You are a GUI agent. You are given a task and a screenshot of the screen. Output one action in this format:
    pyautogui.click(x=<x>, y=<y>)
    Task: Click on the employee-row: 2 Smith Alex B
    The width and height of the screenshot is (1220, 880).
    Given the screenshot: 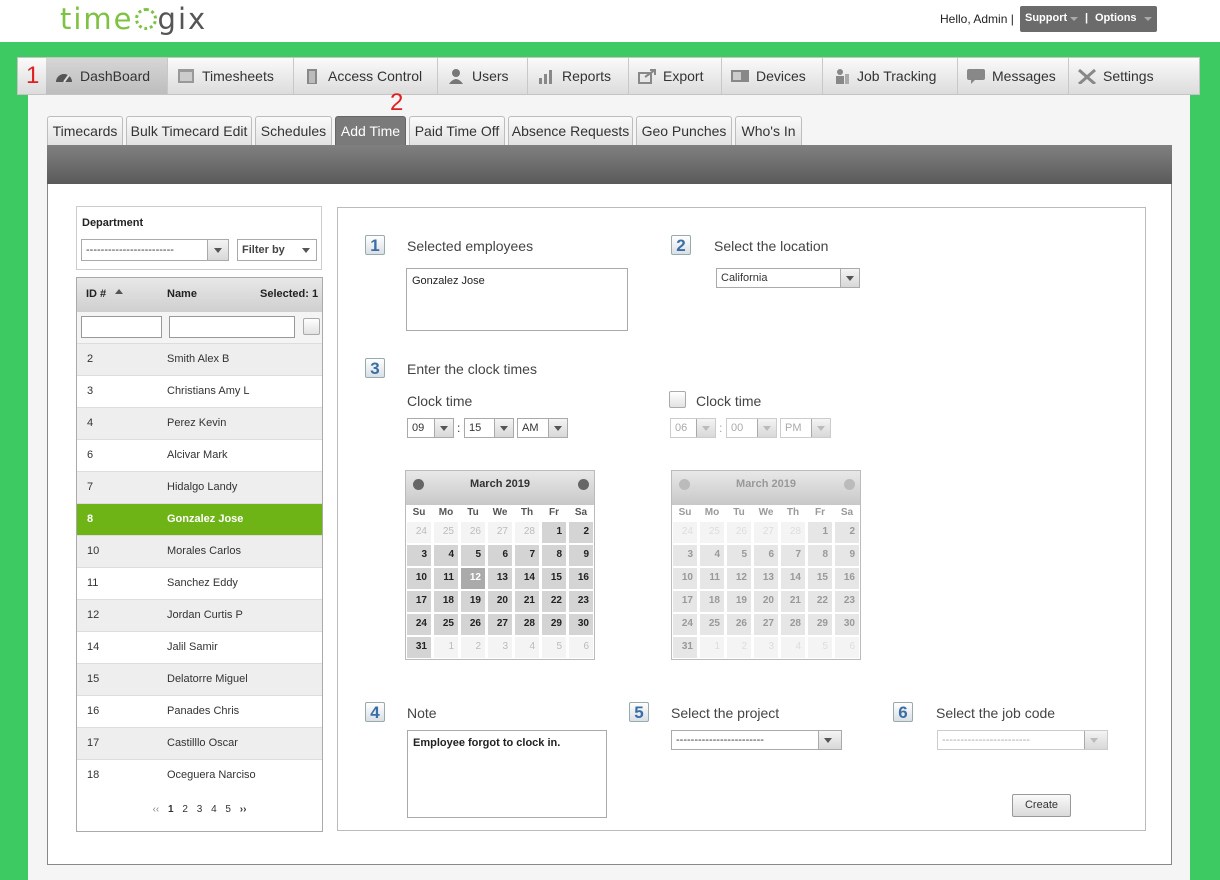 What is the action you would take?
    pyautogui.click(x=199, y=359)
    